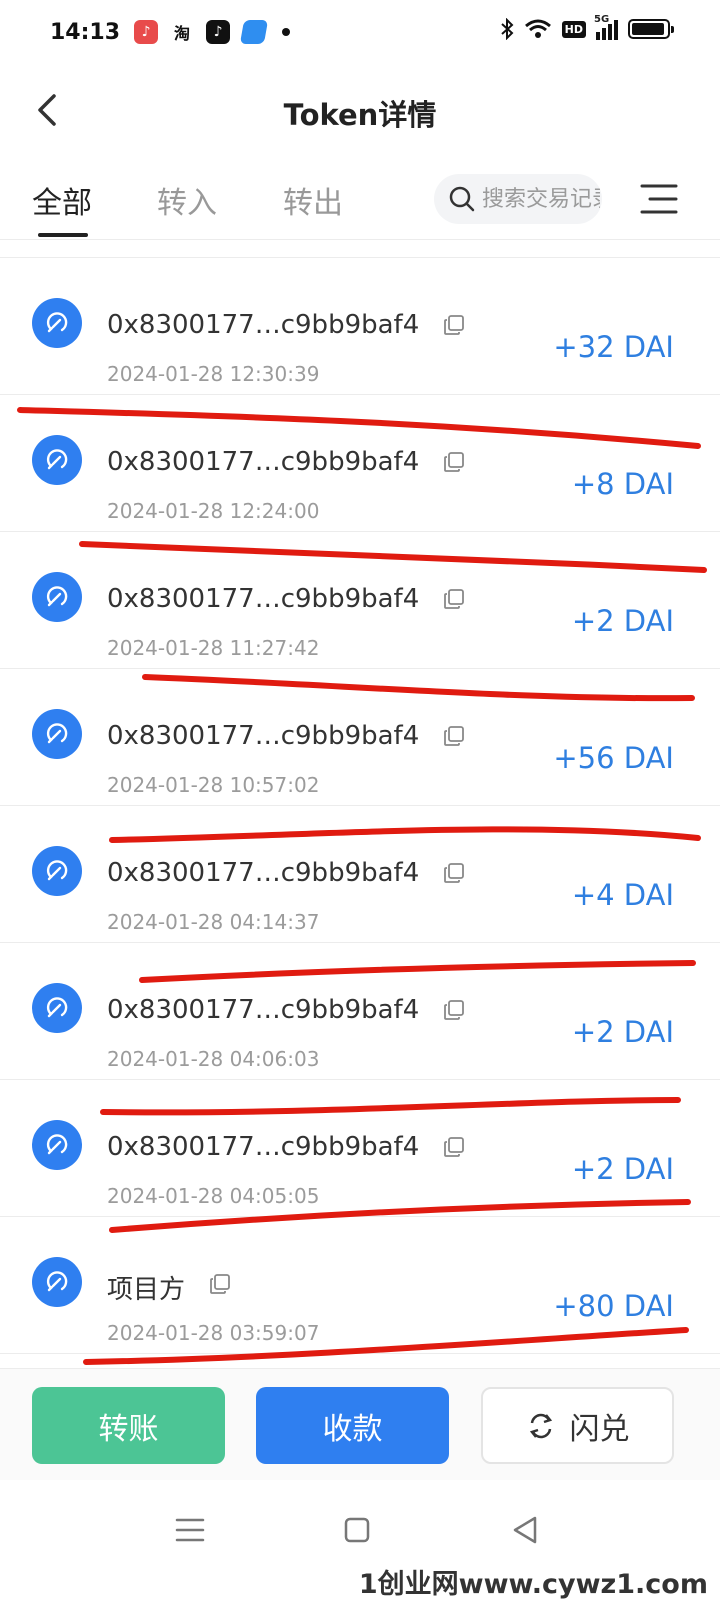 The width and height of the screenshot is (720, 1600). What do you see at coordinates (587, 27) in the screenshot?
I see `status-indicators: HD 5G` at bounding box center [587, 27].